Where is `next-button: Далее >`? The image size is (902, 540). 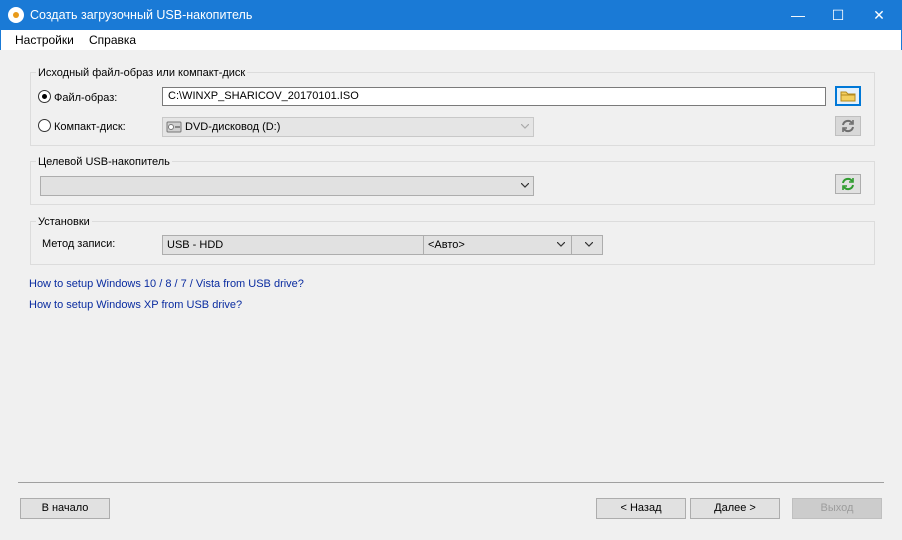
next-button: Далее > is located at coordinates (735, 508).